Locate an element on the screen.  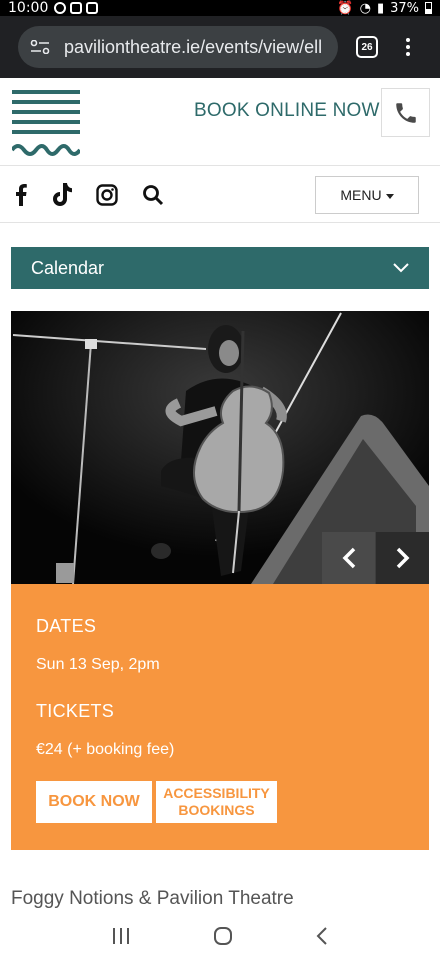
gallery-icon is located at coordinates (92, 8).